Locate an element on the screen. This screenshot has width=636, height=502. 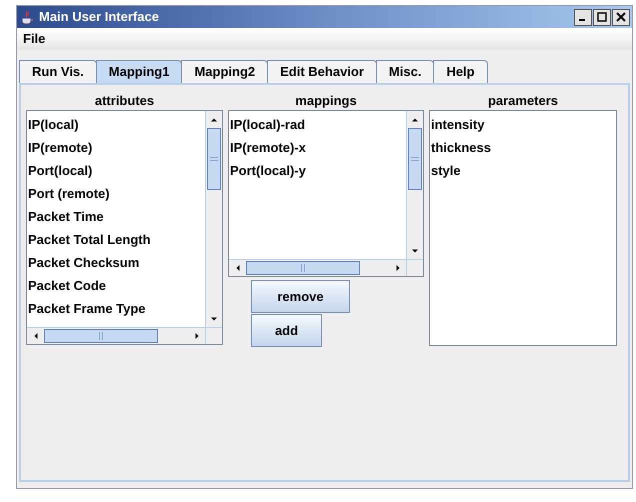
maximize-button is located at coordinates (602, 17).